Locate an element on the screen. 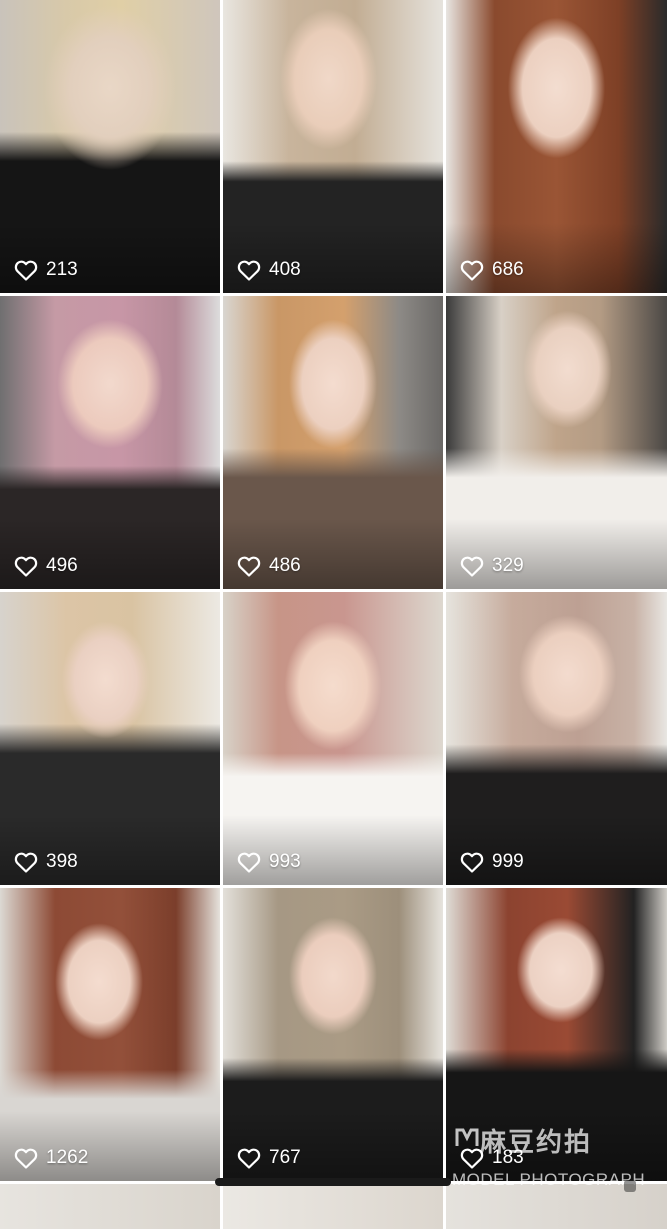 This screenshot has width=667, height=1229. like-count: 686 is located at coordinates (492, 270).